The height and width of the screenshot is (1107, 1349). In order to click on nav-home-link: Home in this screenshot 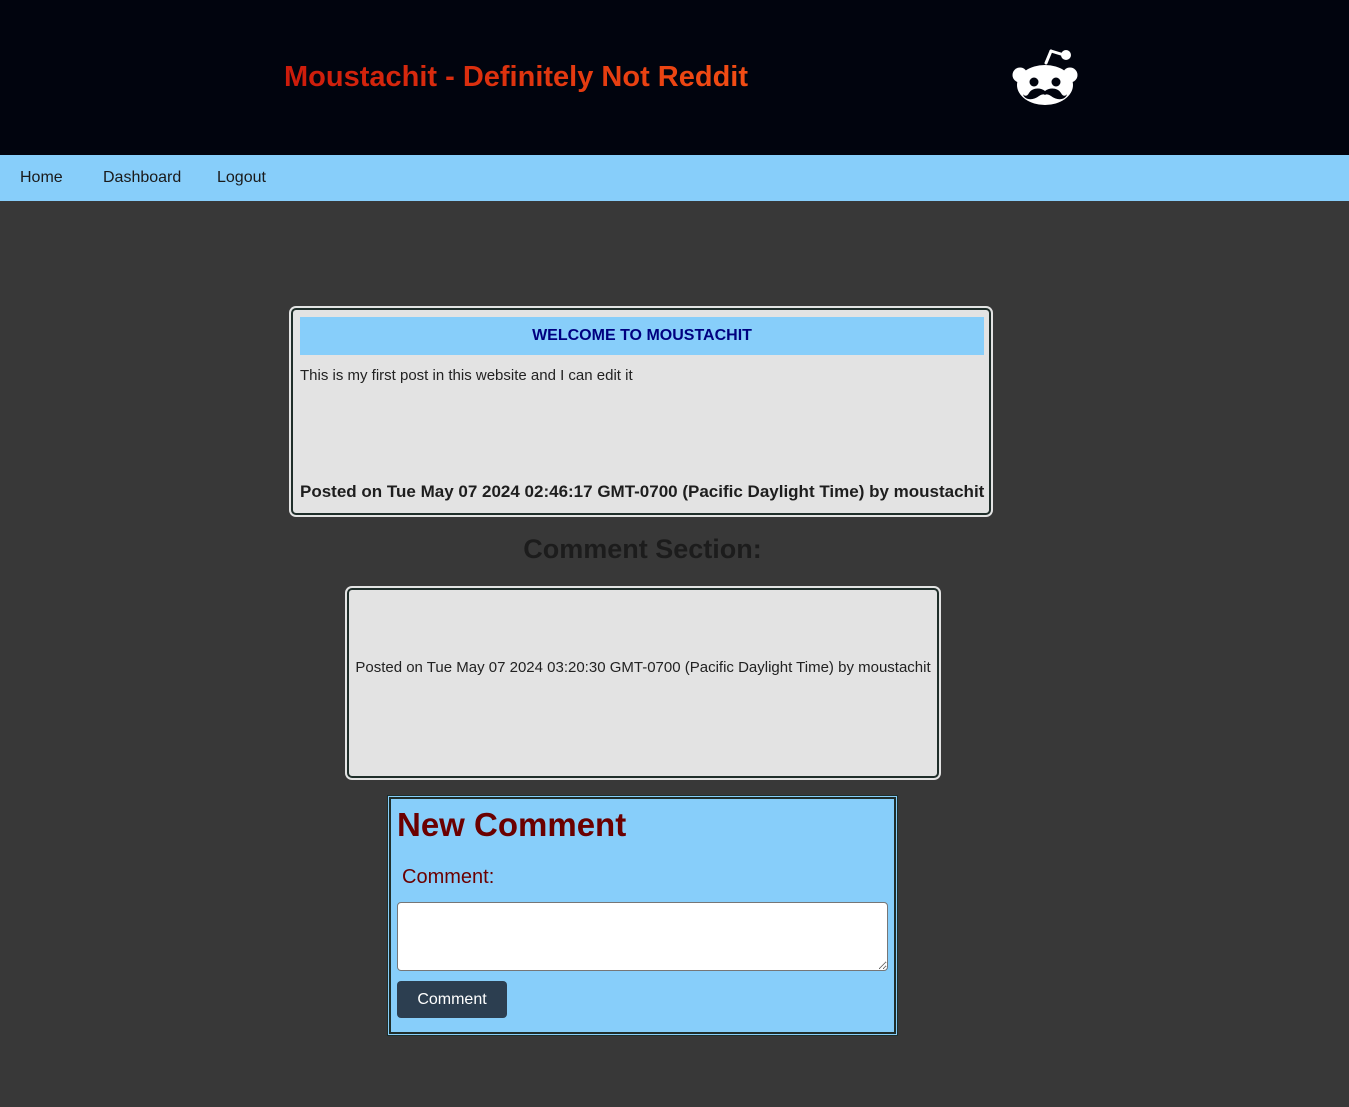, I will do `click(41, 178)`.